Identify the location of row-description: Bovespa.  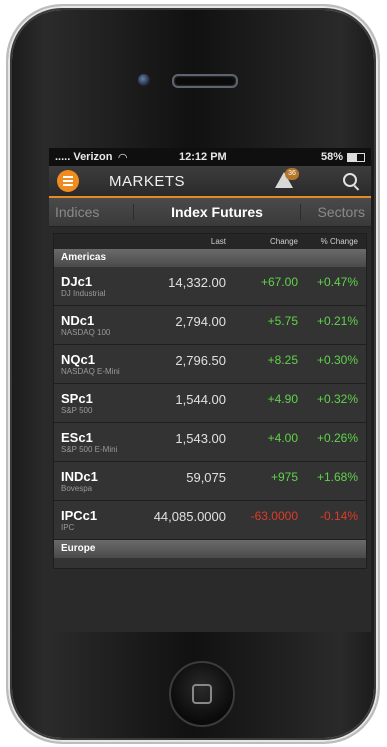
(77, 488).